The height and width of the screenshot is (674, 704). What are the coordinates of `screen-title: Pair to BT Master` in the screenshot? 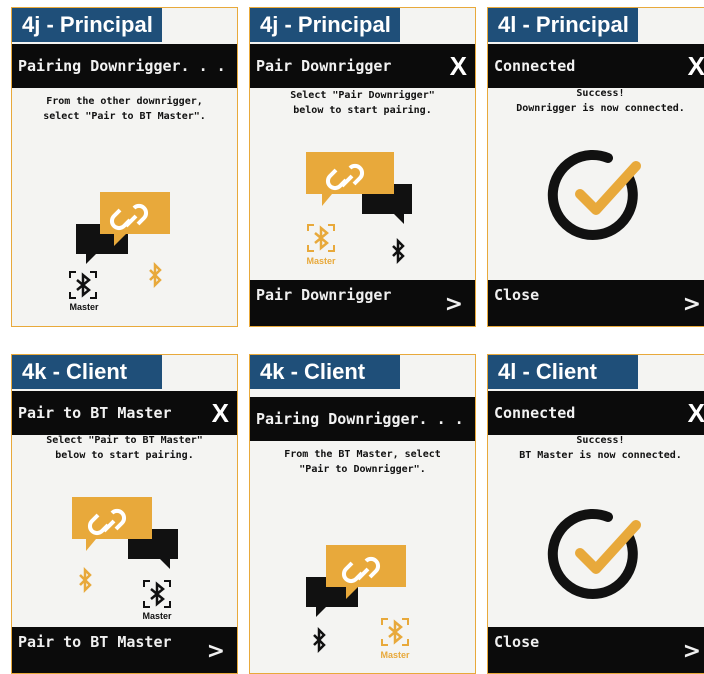 It's located at (95, 413).